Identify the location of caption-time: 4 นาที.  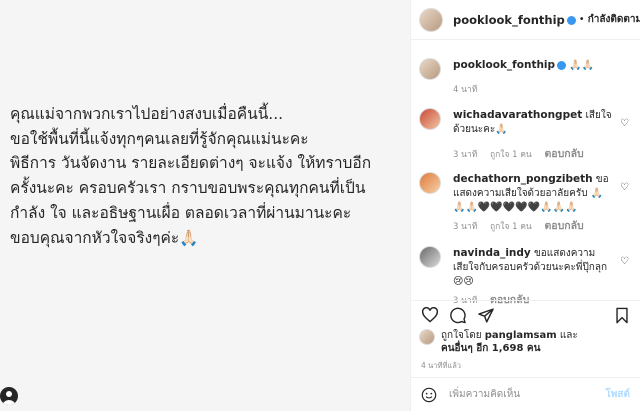
(465, 90).